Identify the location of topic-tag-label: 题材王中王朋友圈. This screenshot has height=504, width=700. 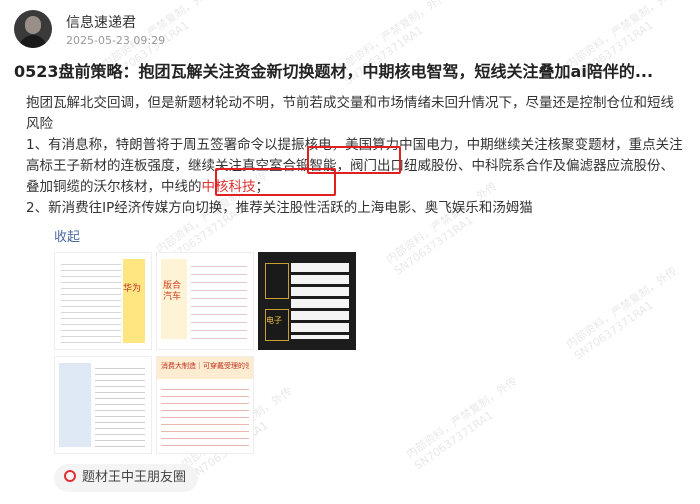
(134, 477).